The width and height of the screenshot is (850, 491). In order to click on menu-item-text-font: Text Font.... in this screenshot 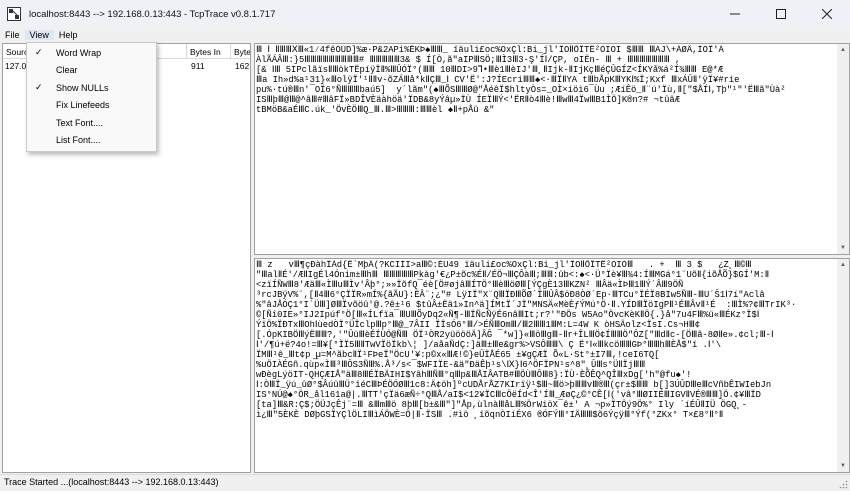, I will do `click(91, 123)`.